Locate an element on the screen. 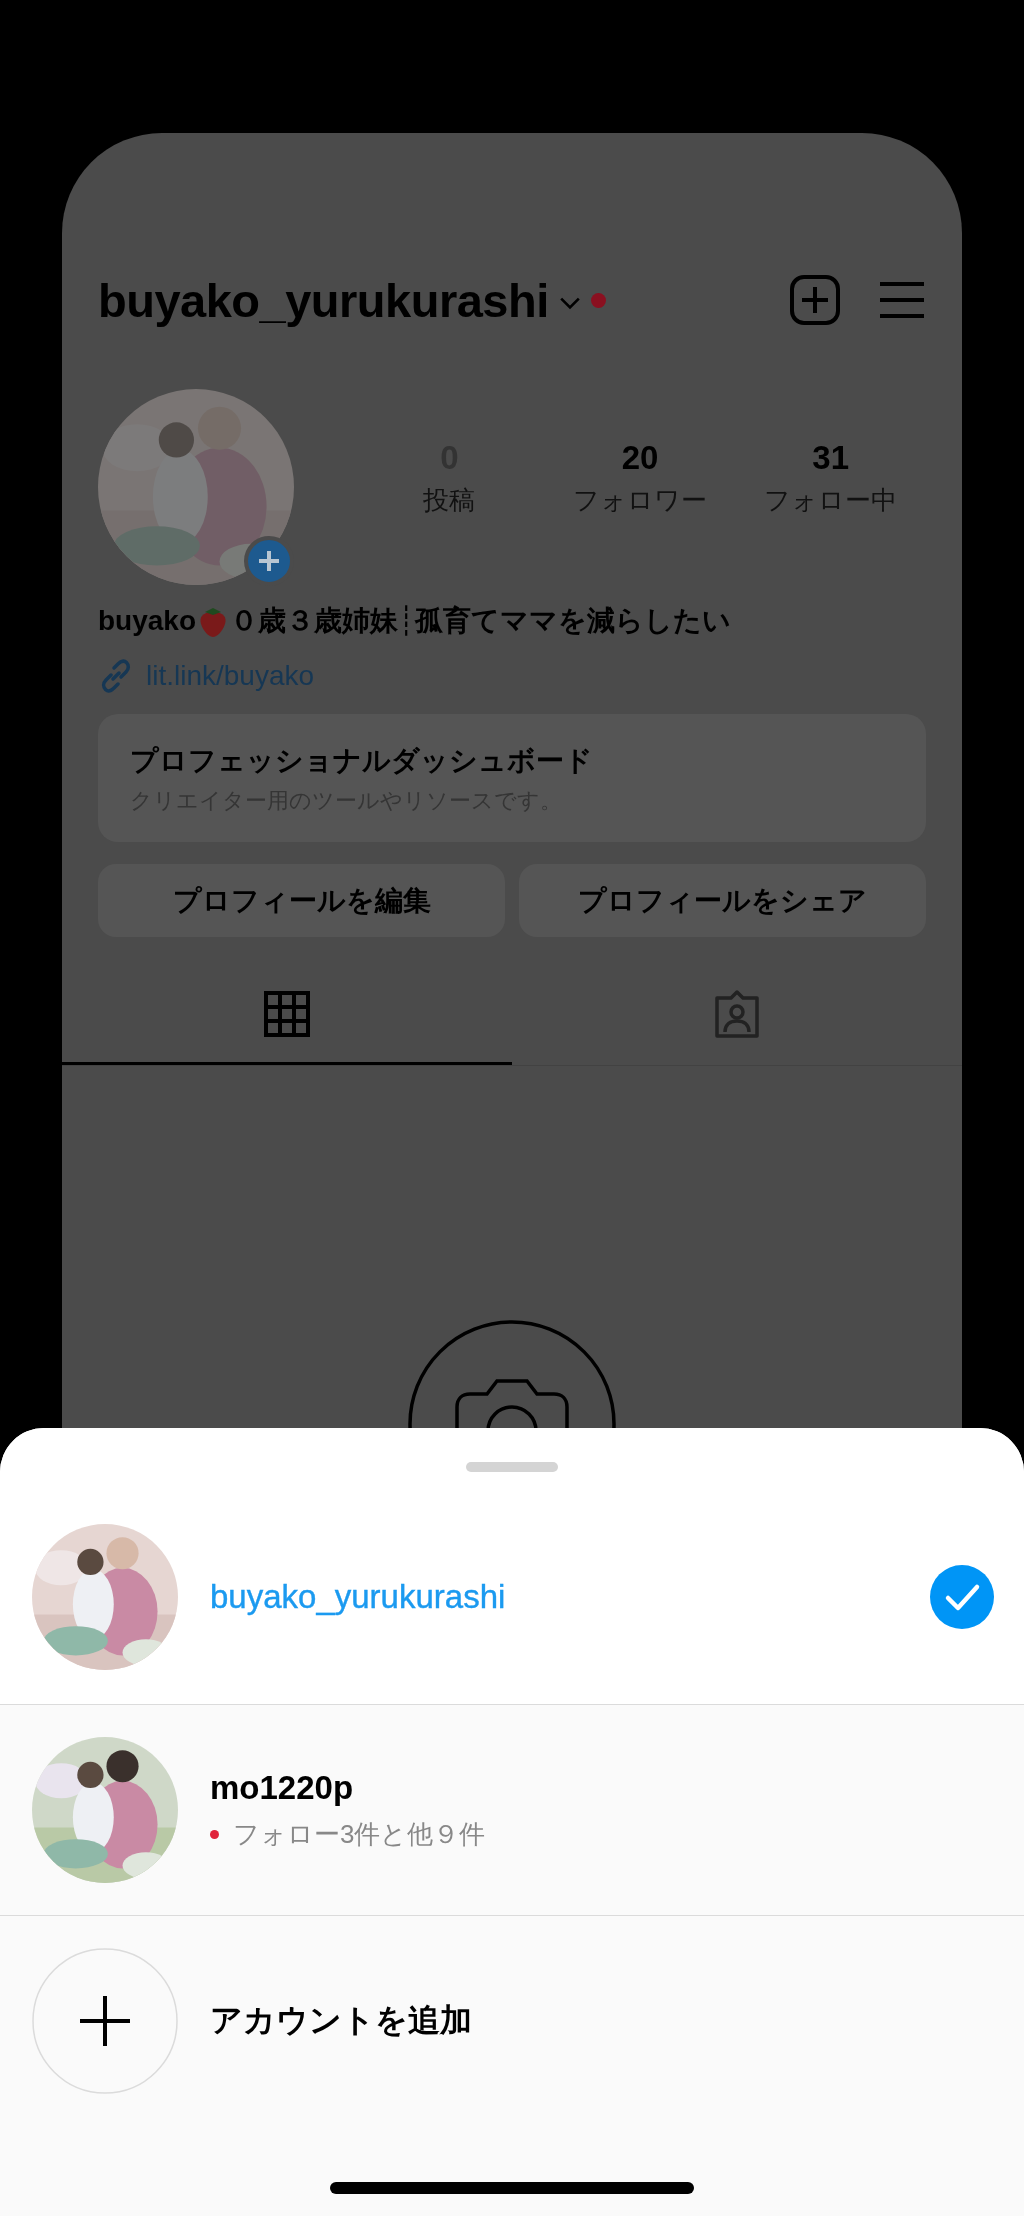  account-username: mo1220p is located at coordinates (282, 1787).